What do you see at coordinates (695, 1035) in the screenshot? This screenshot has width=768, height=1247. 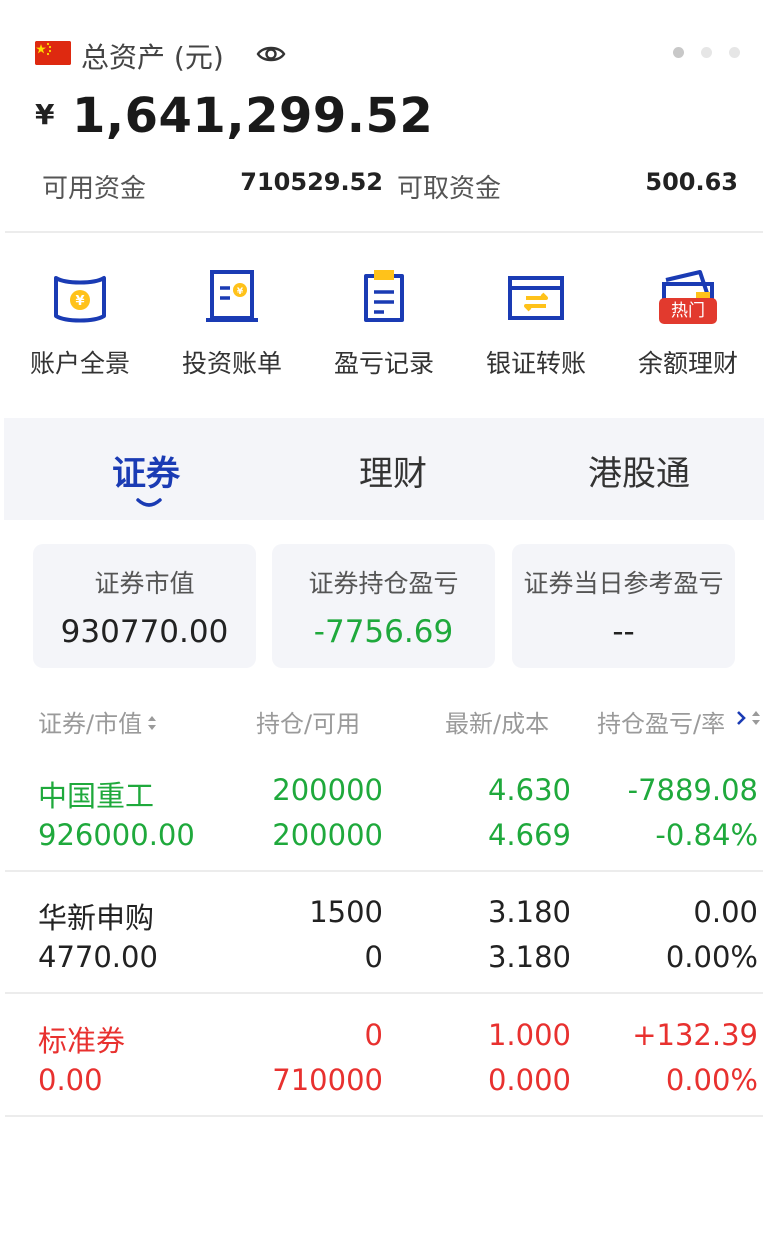 I see `position-pnl: +132.39` at bounding box center [695, 1035].